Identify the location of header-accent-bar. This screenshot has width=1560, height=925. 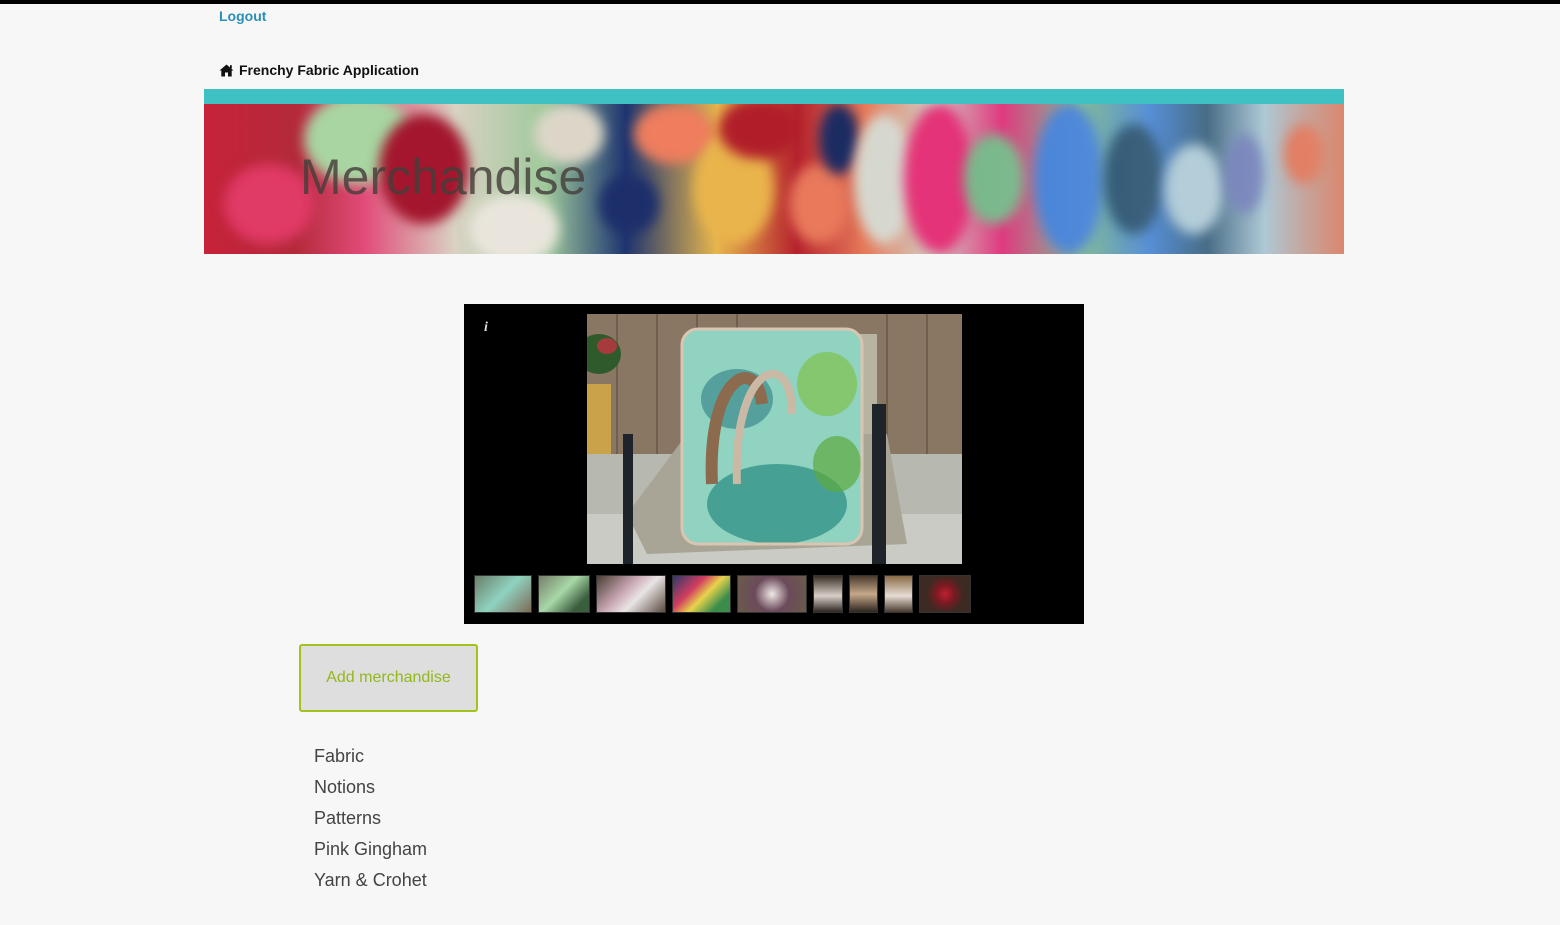
(774, 96).